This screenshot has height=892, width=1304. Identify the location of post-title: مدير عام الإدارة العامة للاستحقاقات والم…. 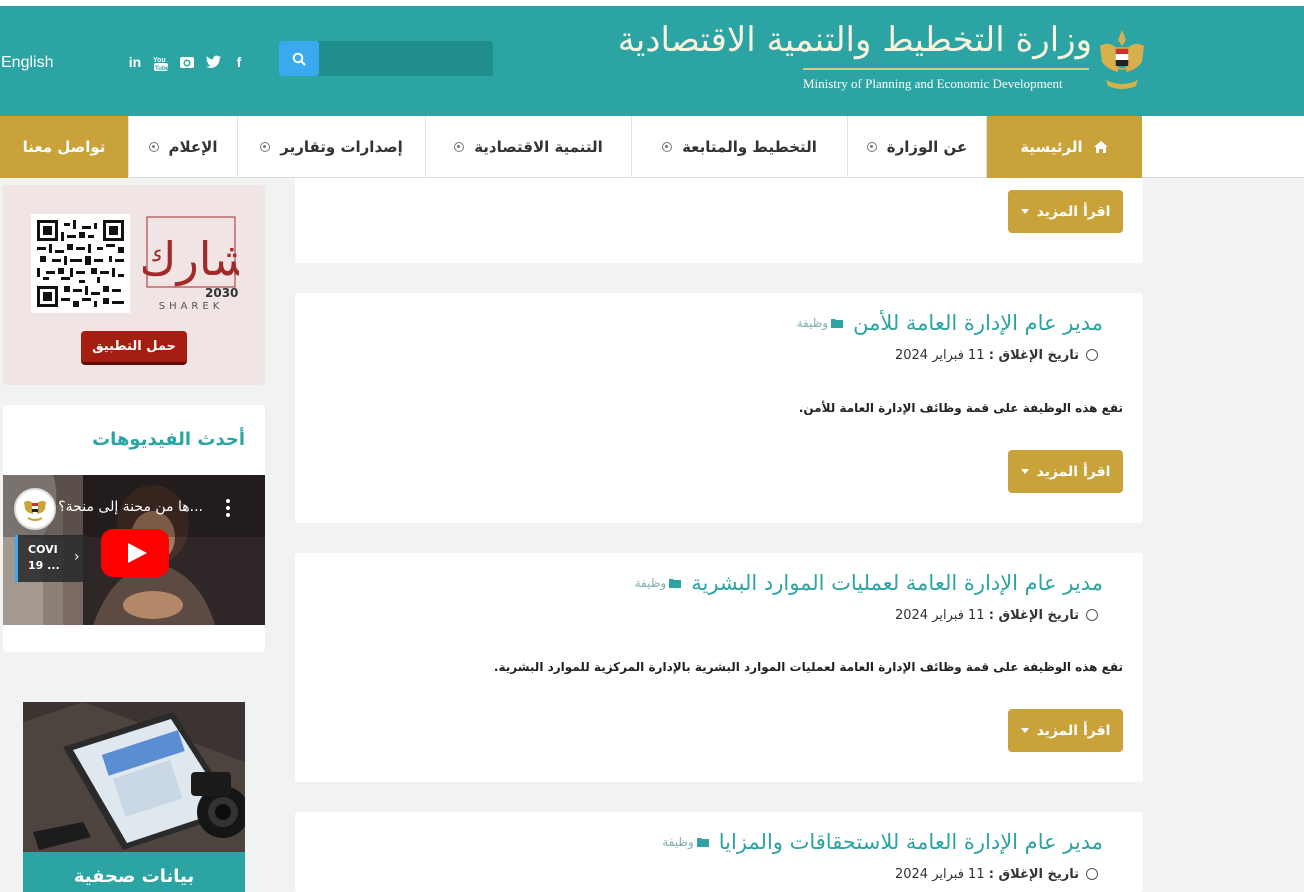
(911, 842).